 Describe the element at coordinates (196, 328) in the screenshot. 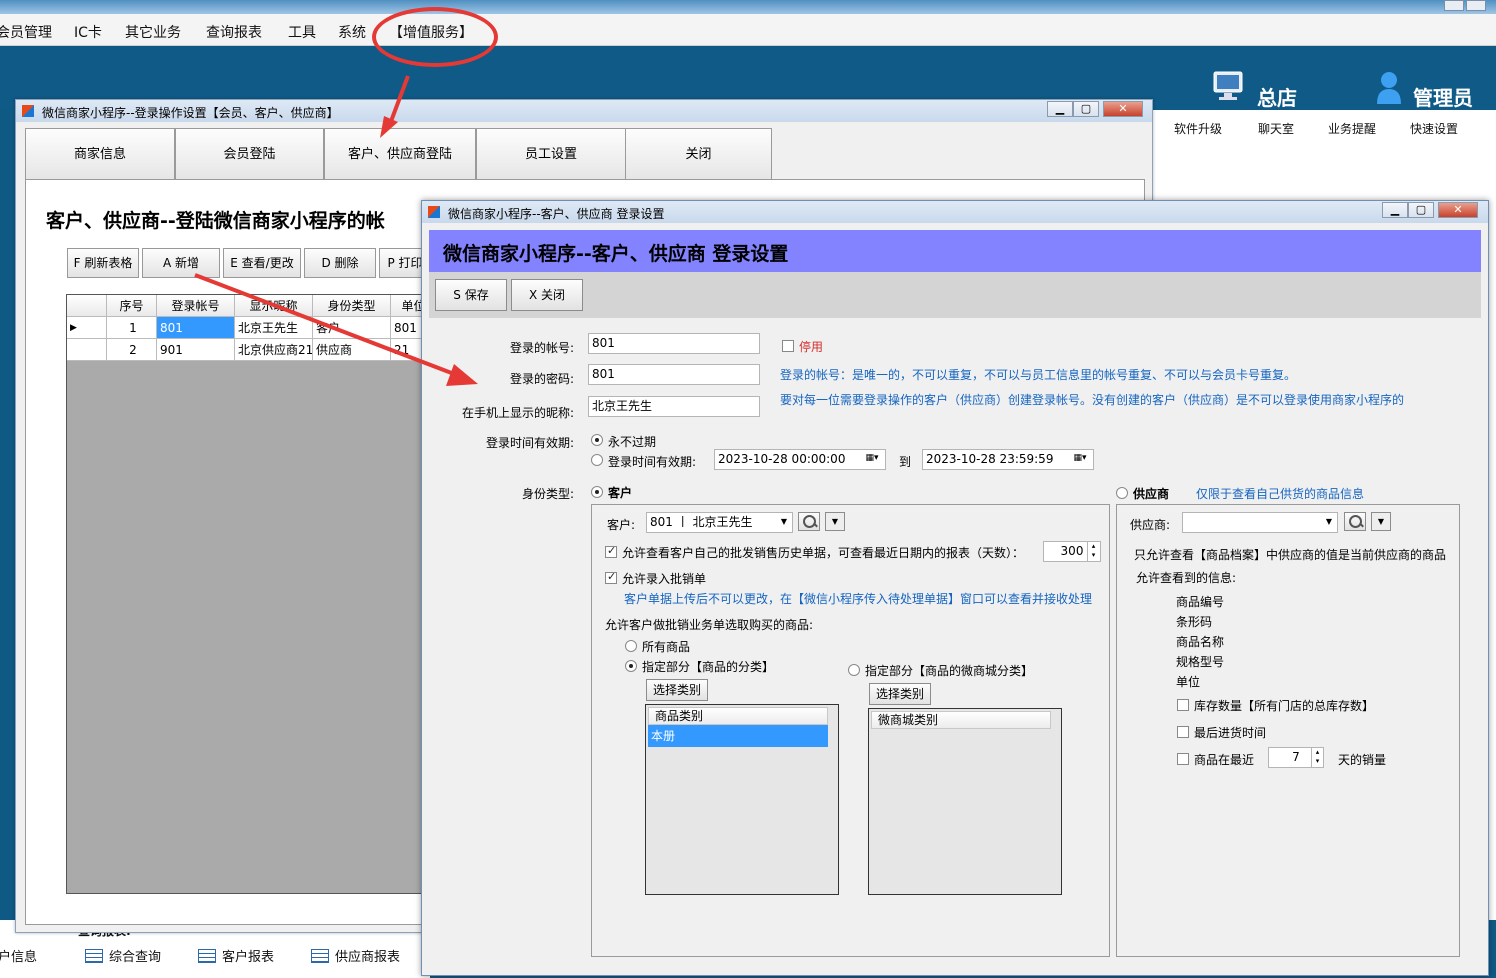

I see `table-row: 801` at that location.